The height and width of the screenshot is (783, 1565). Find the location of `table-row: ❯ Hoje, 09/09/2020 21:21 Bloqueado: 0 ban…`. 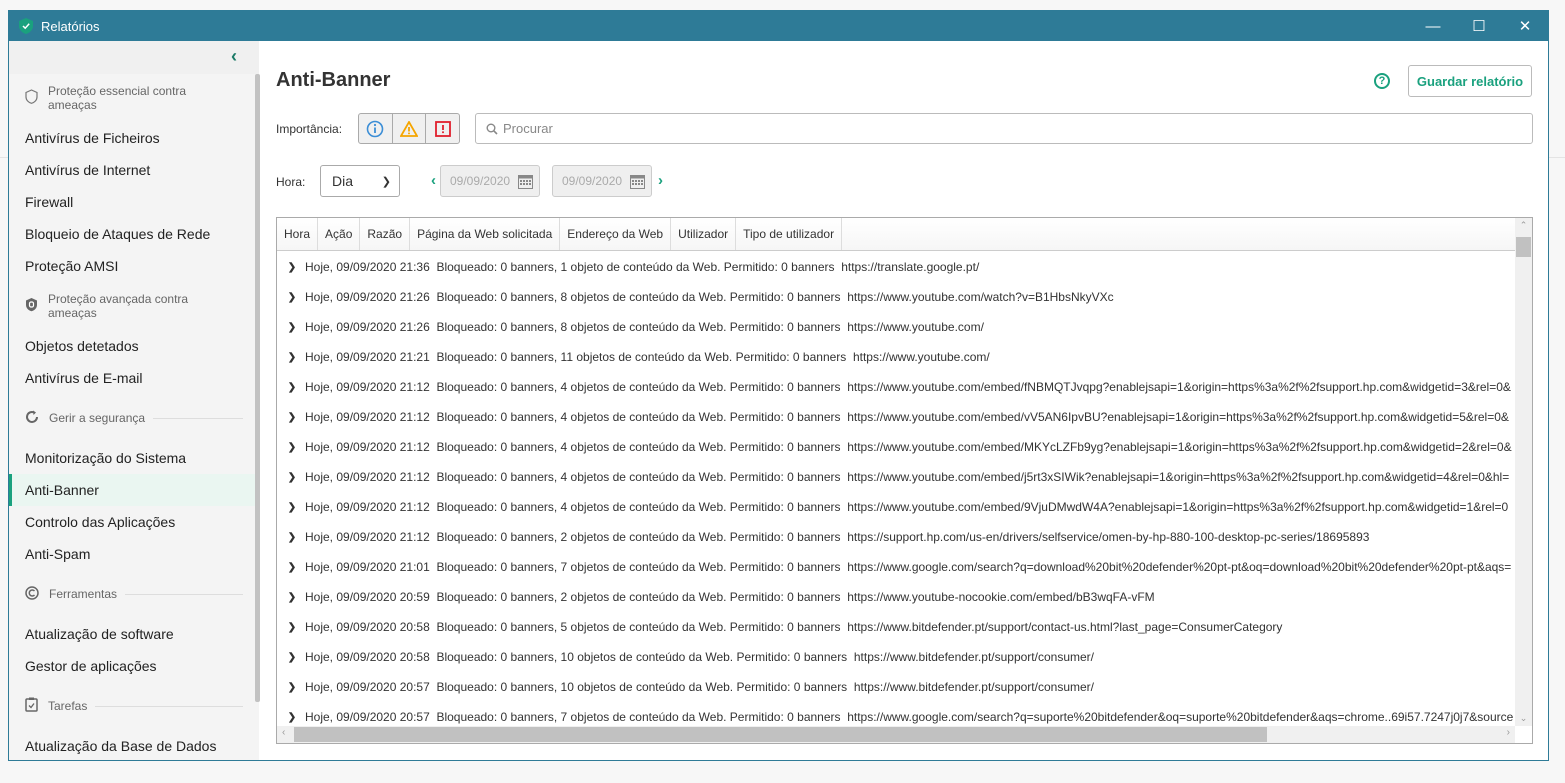

table-row: ❯ Hoje, 09/09/2020 21:21 Bloqueado: 0 ban… is located at coordinates (896, 357).